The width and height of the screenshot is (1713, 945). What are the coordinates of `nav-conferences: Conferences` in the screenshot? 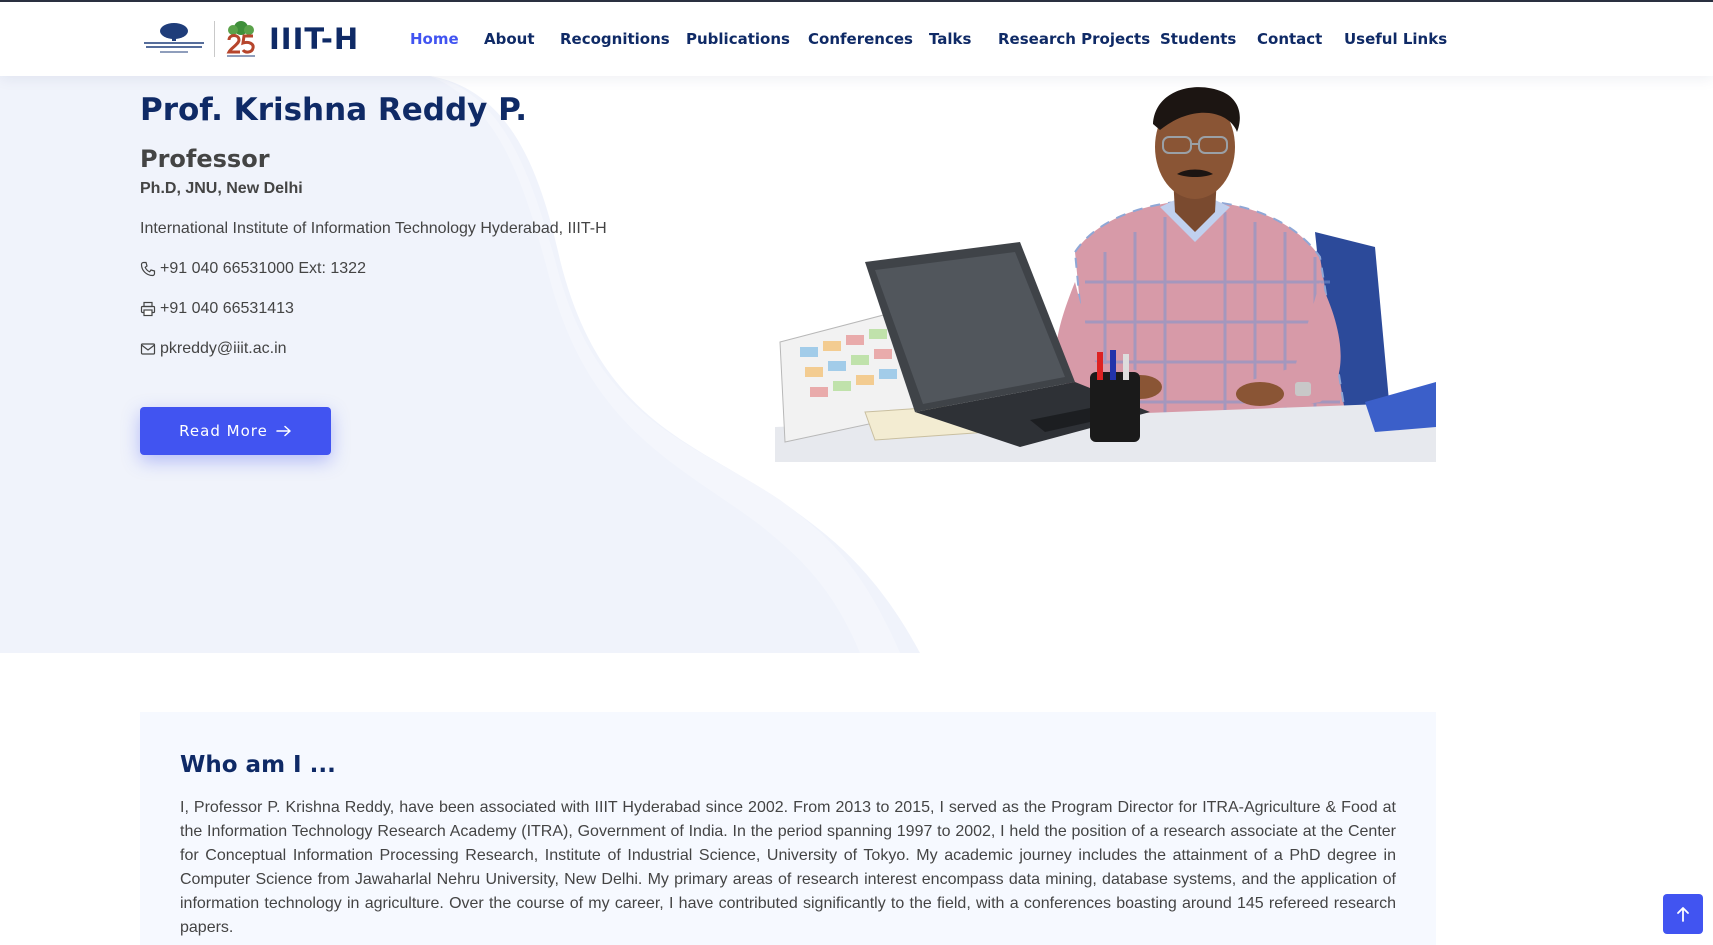 It's located at (860, 39).